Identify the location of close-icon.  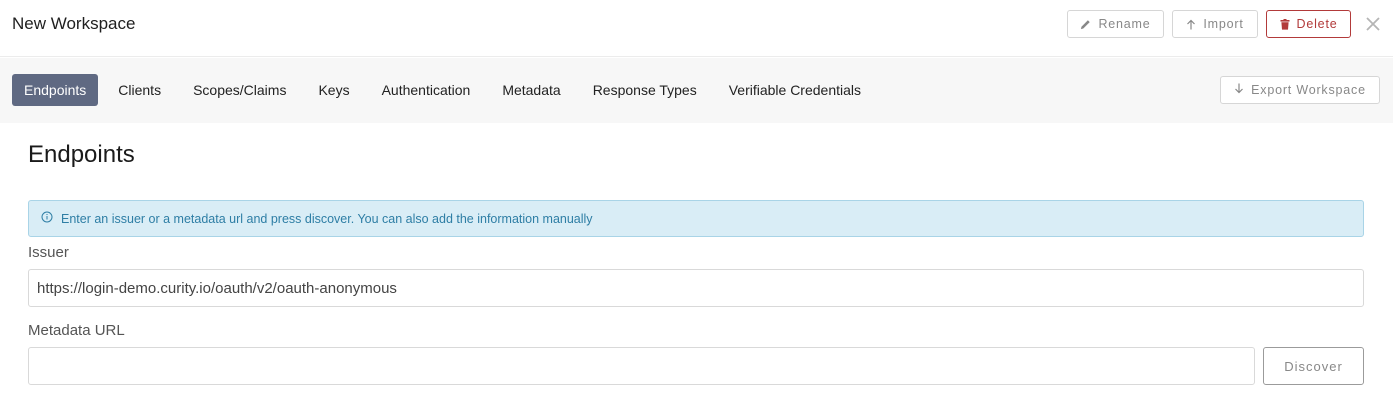
(1373, 24).